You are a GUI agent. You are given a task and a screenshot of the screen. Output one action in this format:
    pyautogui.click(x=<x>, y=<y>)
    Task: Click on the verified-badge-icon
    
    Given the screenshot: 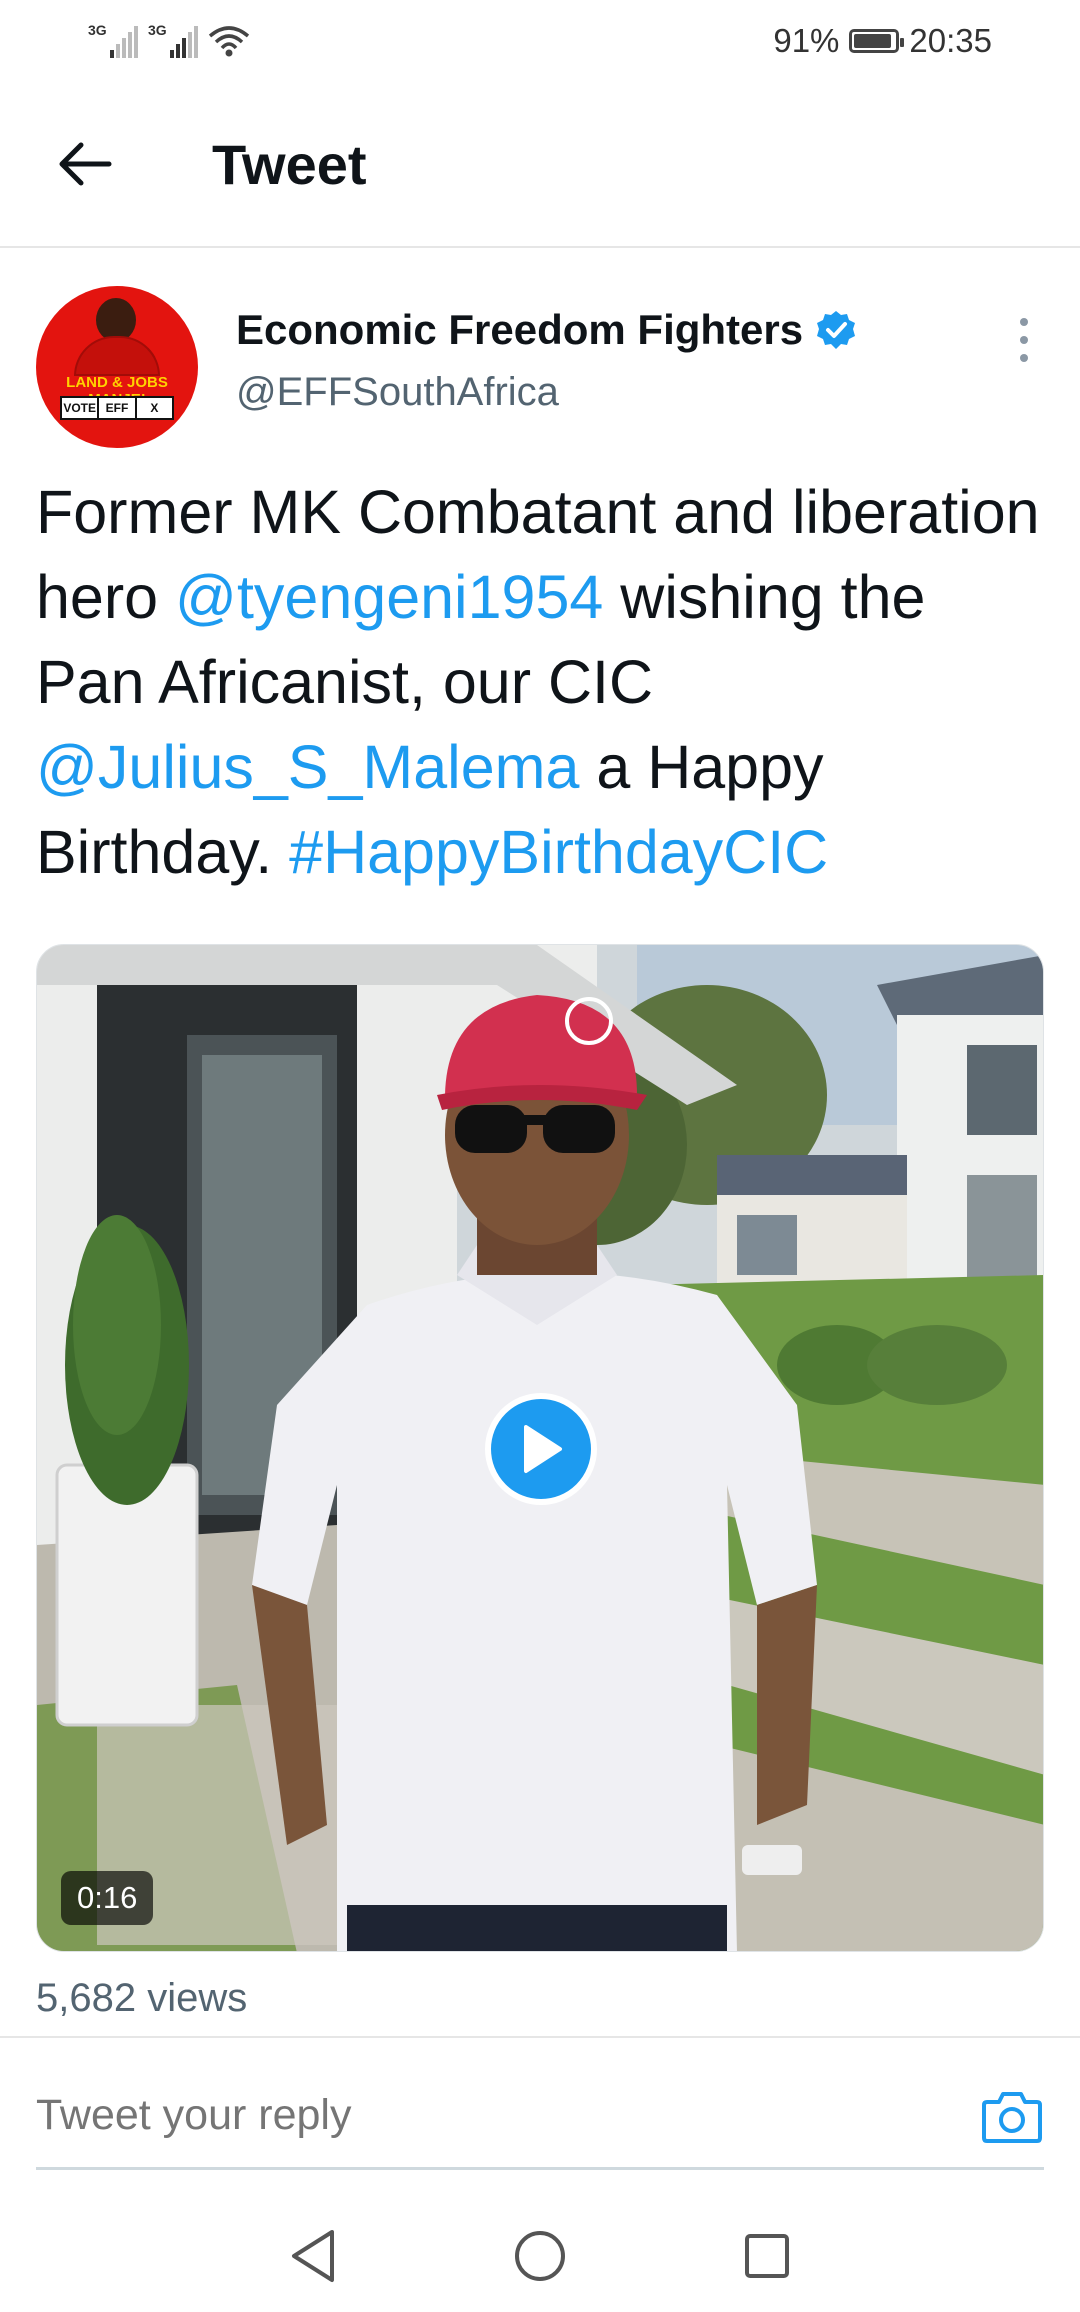 What is the action you would take?
    pyautogui.click(x=836, y=330)
    